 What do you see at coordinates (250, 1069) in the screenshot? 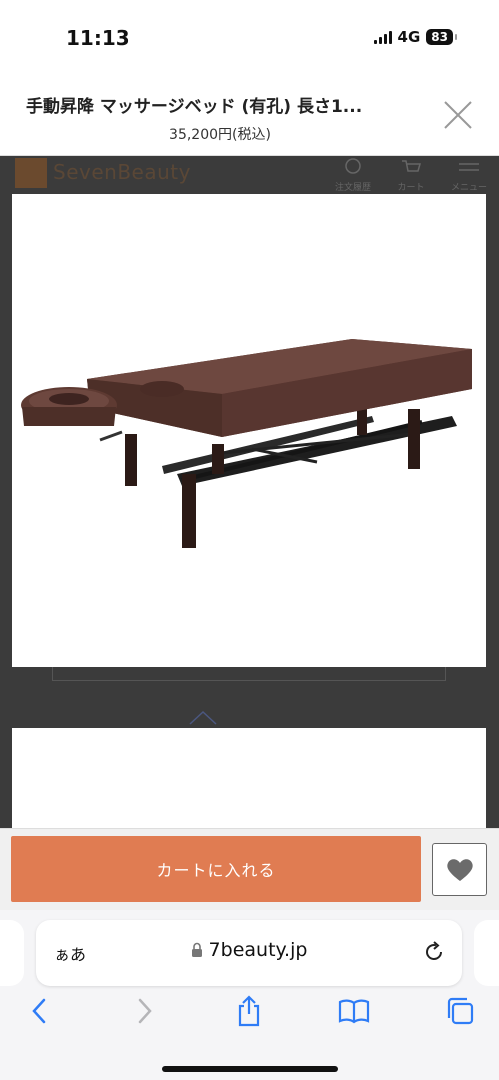
I see `home-indicator` at bounding box center [250, 1069].